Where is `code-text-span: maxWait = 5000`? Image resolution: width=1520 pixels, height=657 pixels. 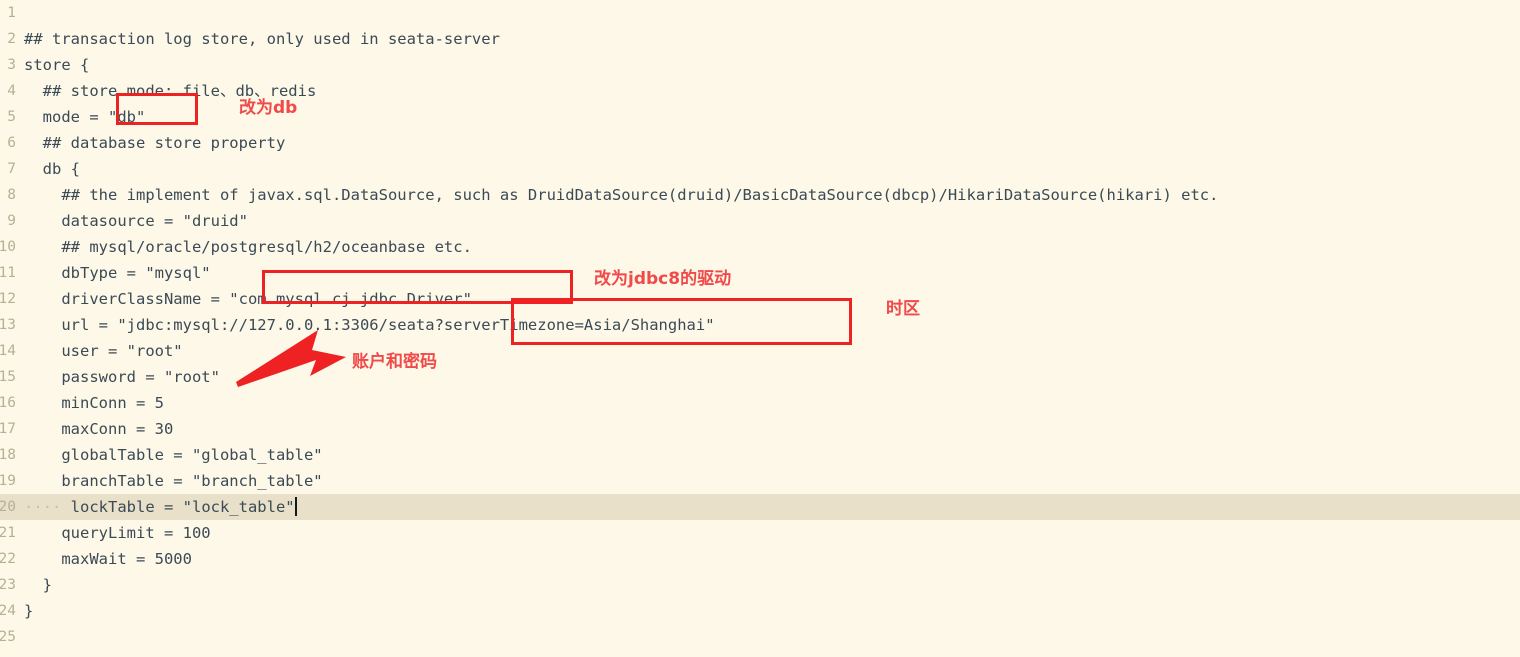 code-text-span: maxWait = 5000 is located at coordinates (108, 559).